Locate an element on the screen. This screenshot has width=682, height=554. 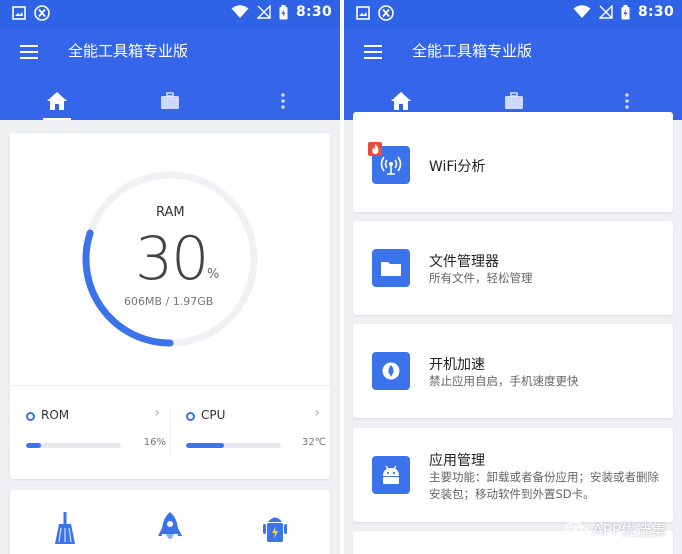
battery-tool is located at coordinates (275, 528).